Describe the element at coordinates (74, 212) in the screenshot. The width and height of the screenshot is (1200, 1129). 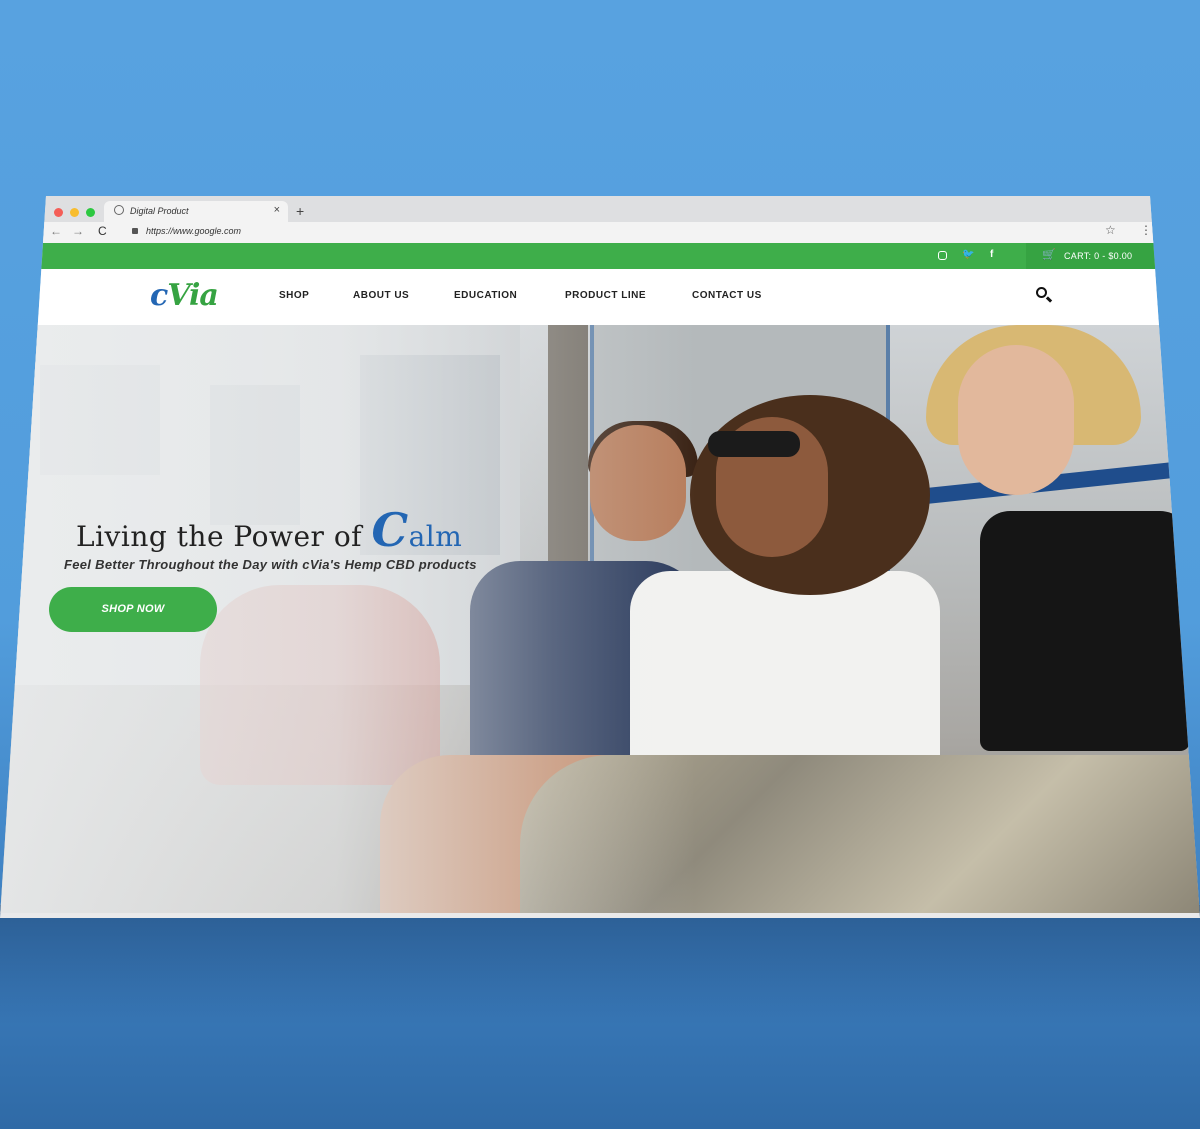
I see `minimize-window-icon` at that location.